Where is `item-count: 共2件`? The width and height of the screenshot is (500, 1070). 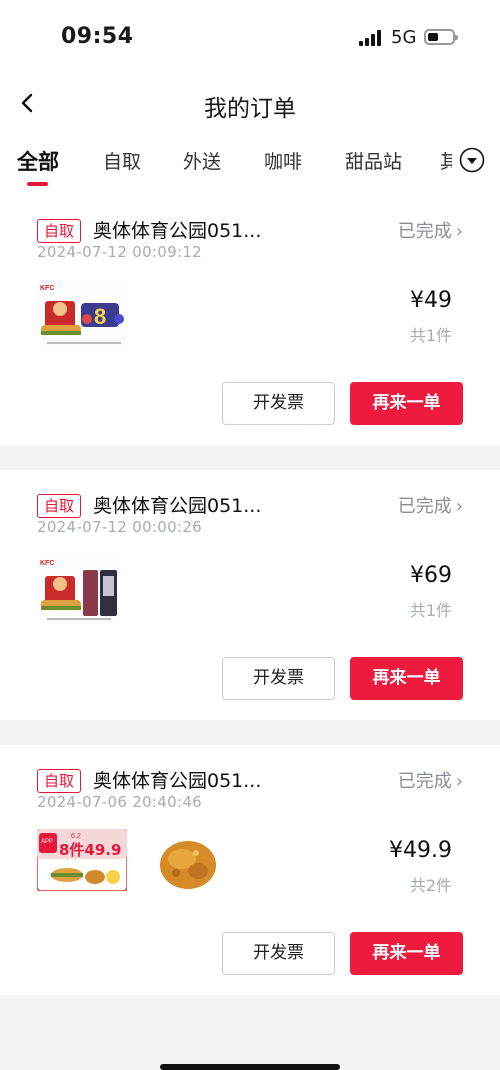 item-count: 共2件 is located at coordinates (430, 885).